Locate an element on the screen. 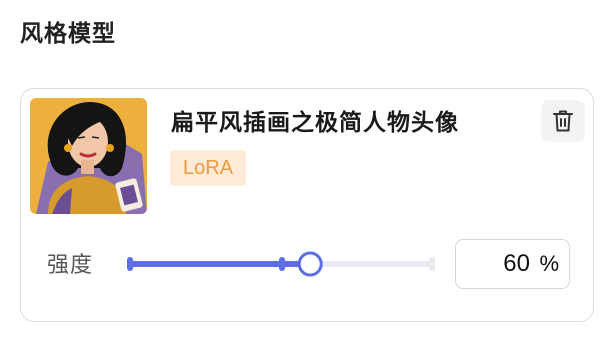 The height and width of the screenshot is (342, 616). section-title: 风格模型 is located at coordinates (68, 34).